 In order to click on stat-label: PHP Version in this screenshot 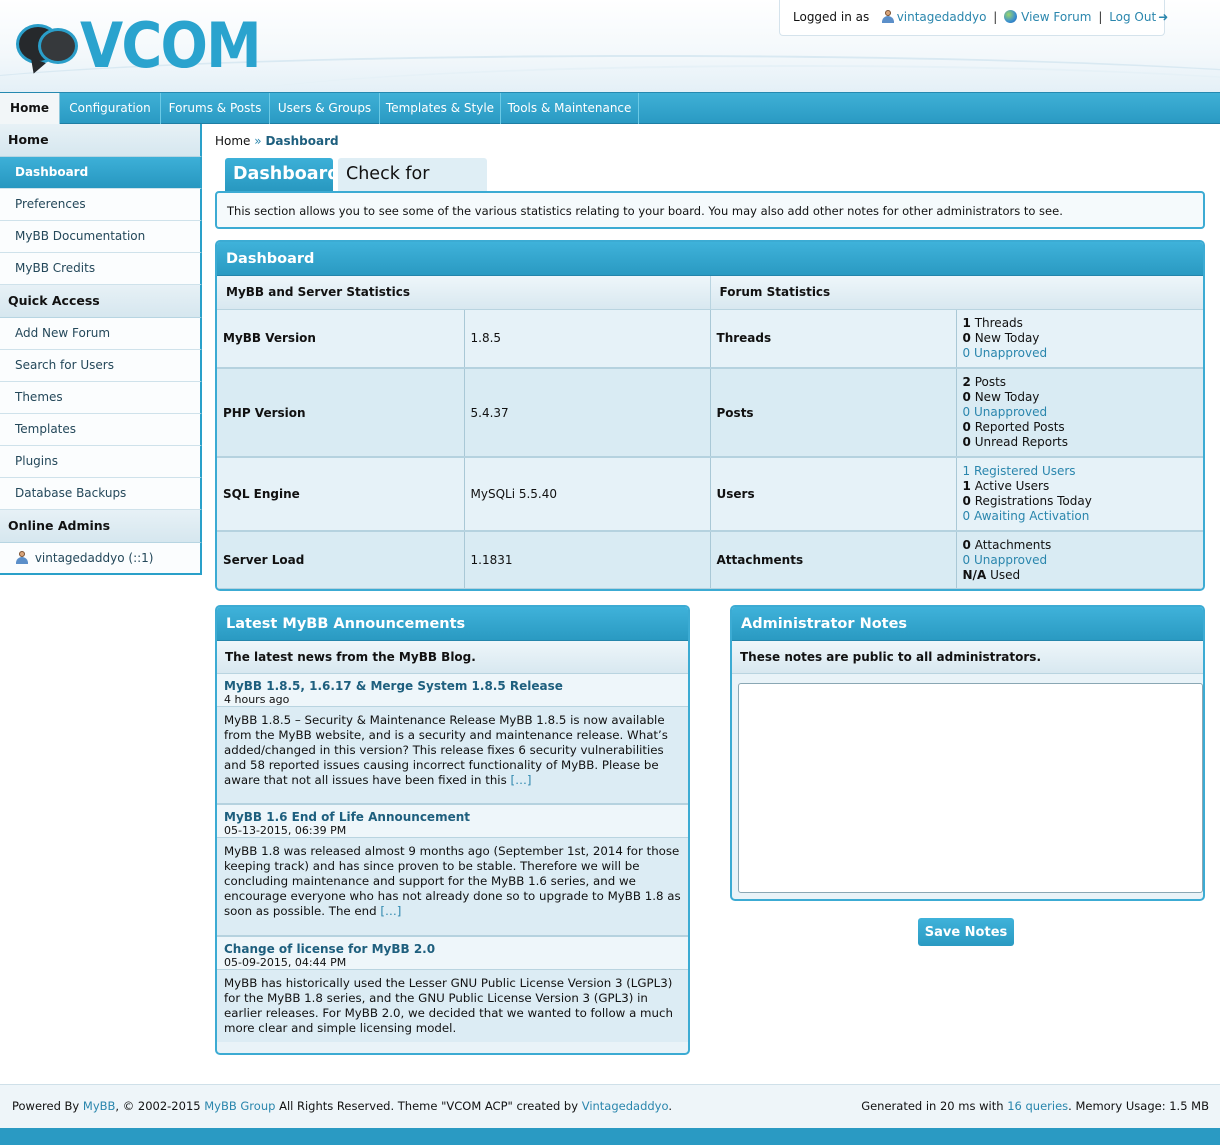, I will do `click(341, 413)`.